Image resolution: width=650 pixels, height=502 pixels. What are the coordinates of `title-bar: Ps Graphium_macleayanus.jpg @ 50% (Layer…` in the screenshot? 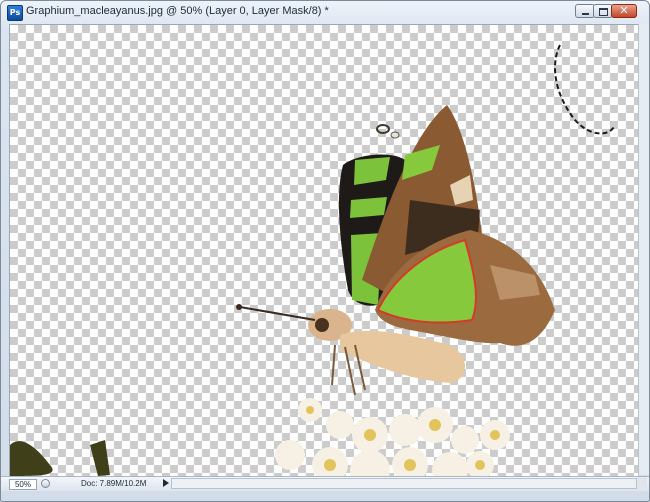 It's located at (325, 12).